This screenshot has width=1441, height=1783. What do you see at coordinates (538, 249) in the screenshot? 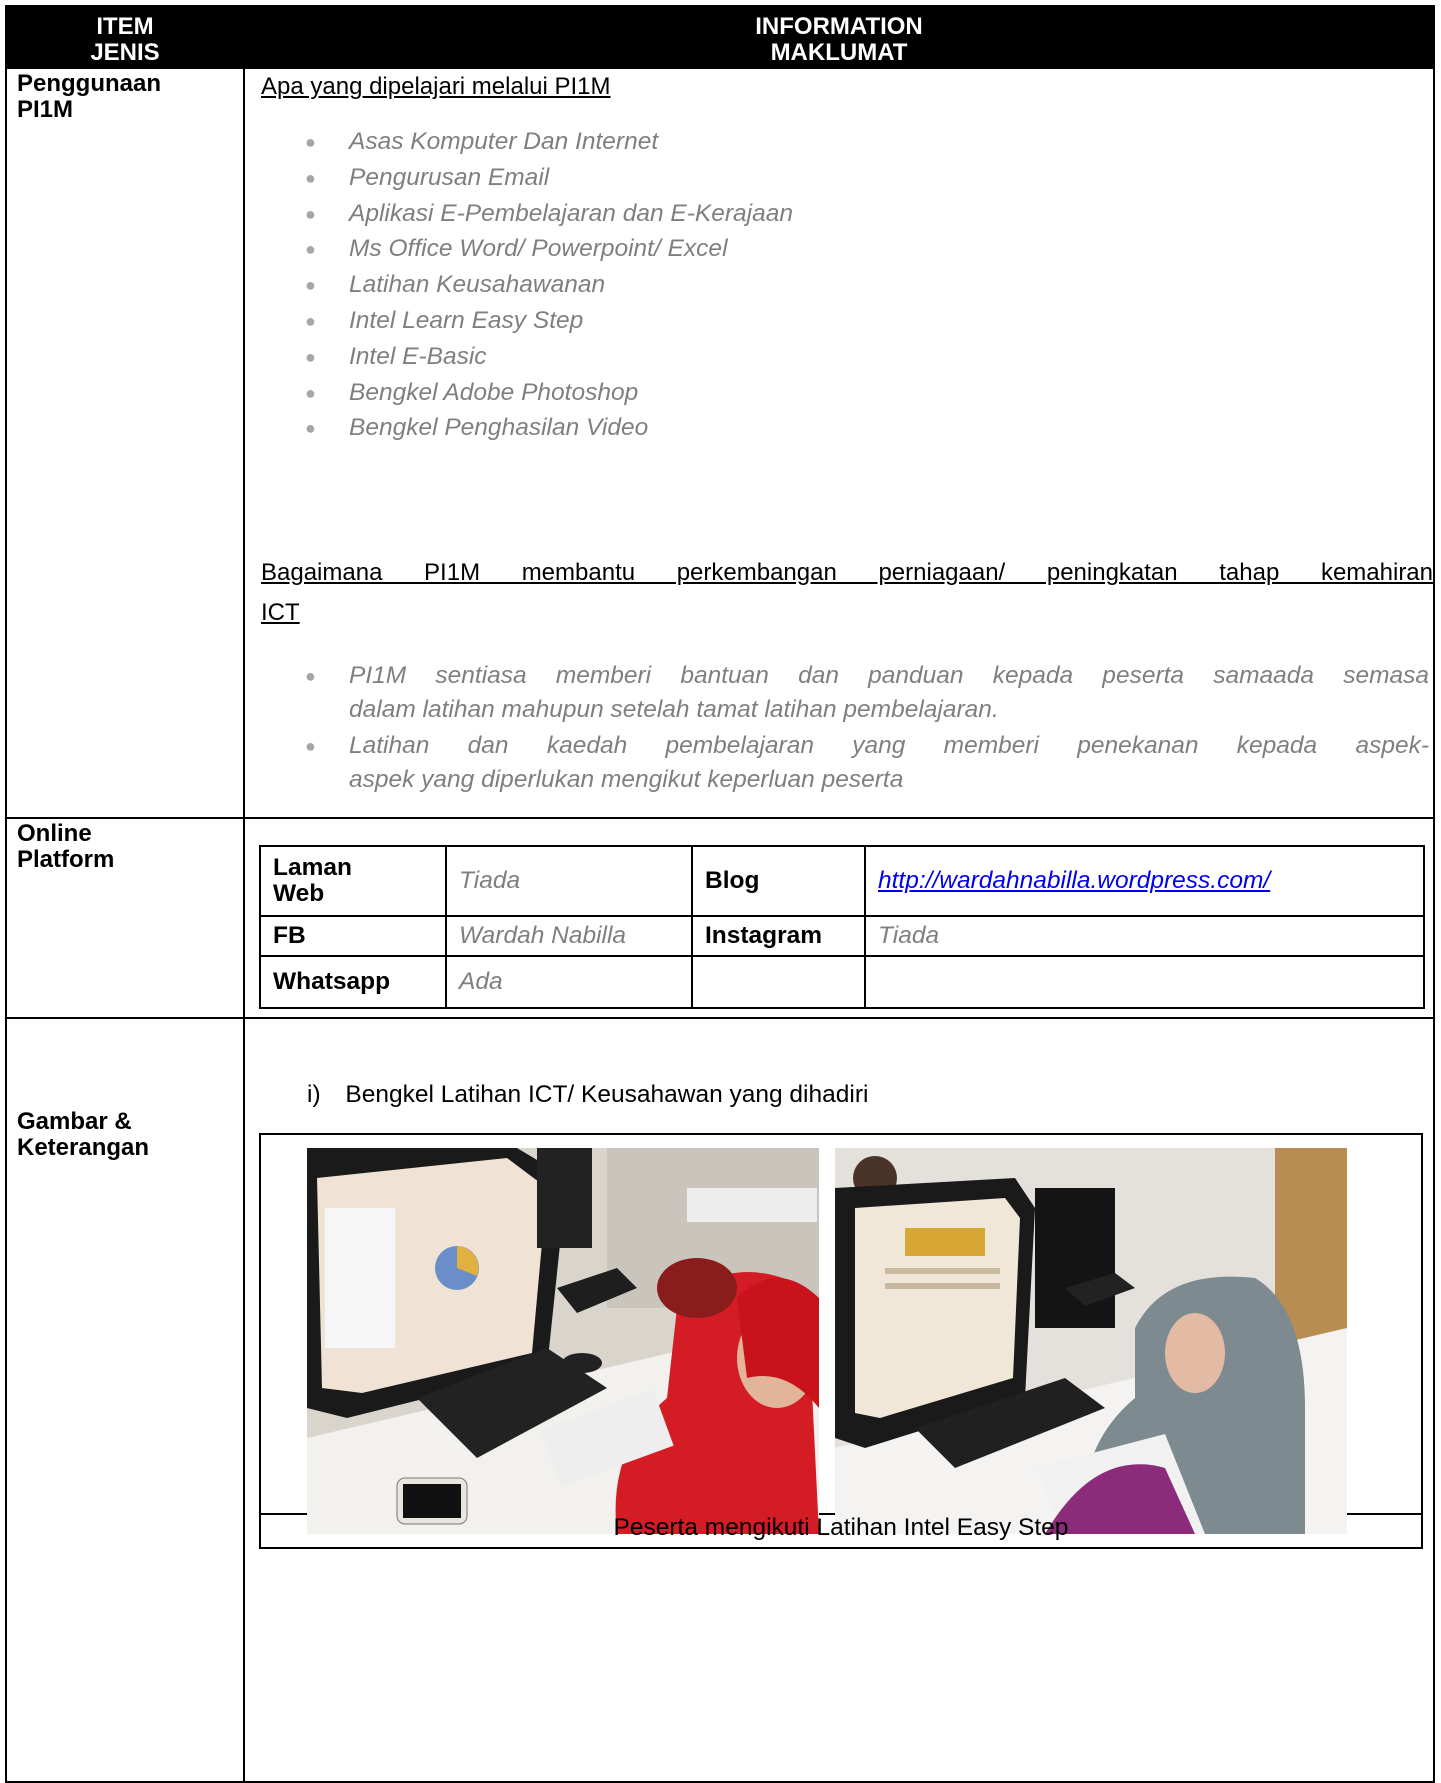
I see `list-item-text: Ms Office Word/ Powerpoint/ Excel` at bounding box center [538, 249].